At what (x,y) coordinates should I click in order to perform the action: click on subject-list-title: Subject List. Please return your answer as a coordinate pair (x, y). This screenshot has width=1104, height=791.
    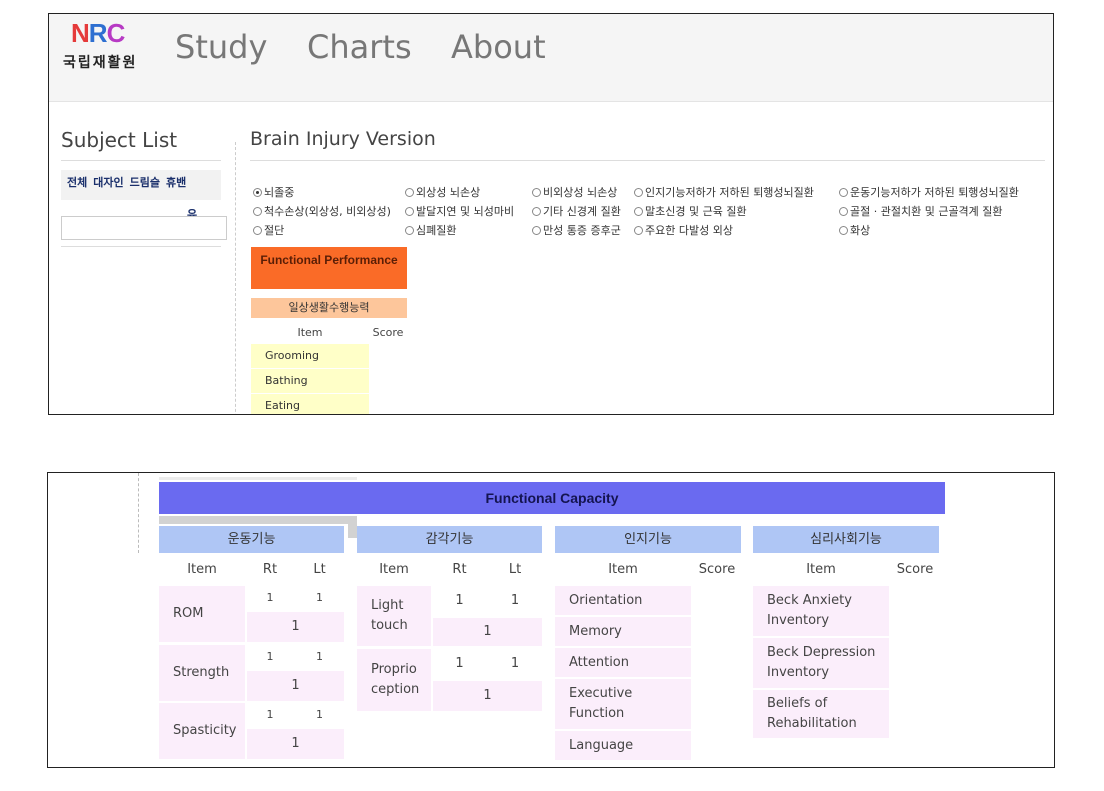
    Looking at the image, I should click on (119, 140).